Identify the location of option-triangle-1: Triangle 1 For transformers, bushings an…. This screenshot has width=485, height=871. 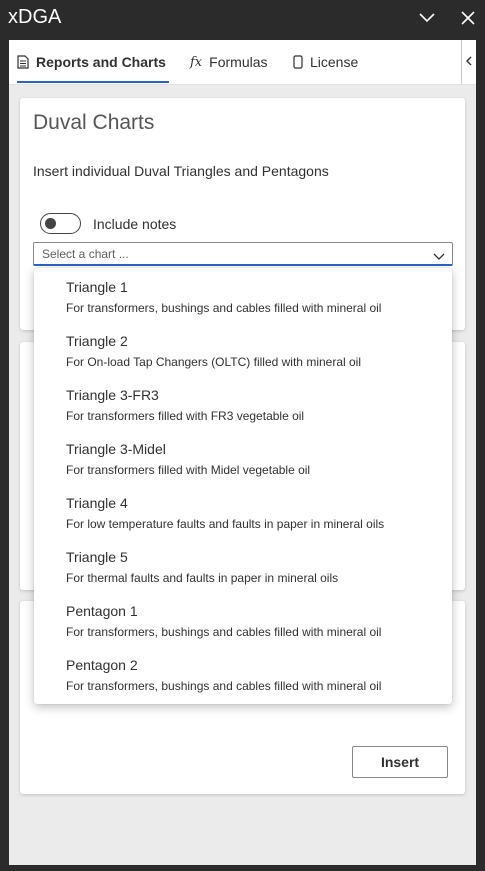
(243, 295).